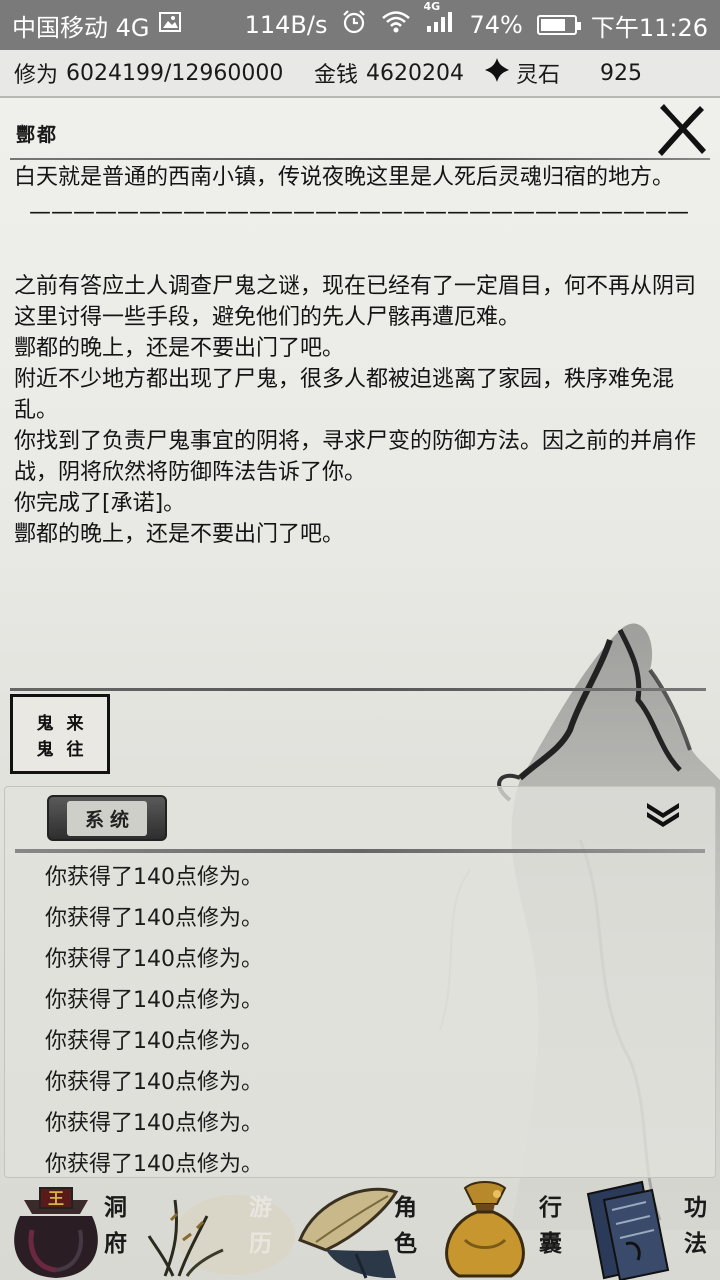 The height and width of the screenshot is (1280, 720). I want to click on event-line: 附近不少地方都出现了尸鬼，很多人都被迫逃离了家园，秩序难免混乱。, so click(344, 395).